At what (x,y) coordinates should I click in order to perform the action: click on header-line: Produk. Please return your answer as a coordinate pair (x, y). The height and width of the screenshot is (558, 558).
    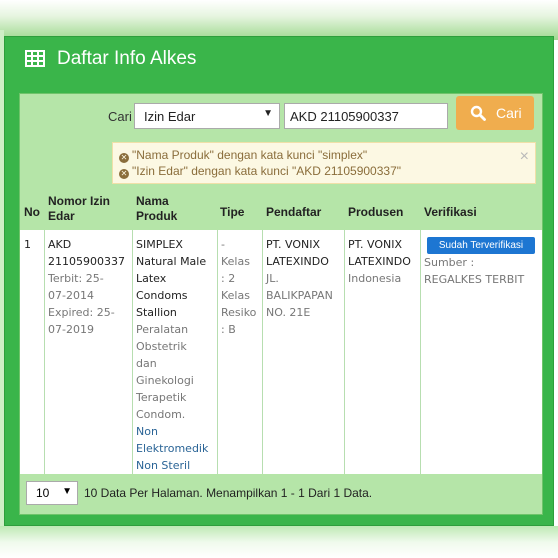
    Looking at the image, I should click on (157, 216).